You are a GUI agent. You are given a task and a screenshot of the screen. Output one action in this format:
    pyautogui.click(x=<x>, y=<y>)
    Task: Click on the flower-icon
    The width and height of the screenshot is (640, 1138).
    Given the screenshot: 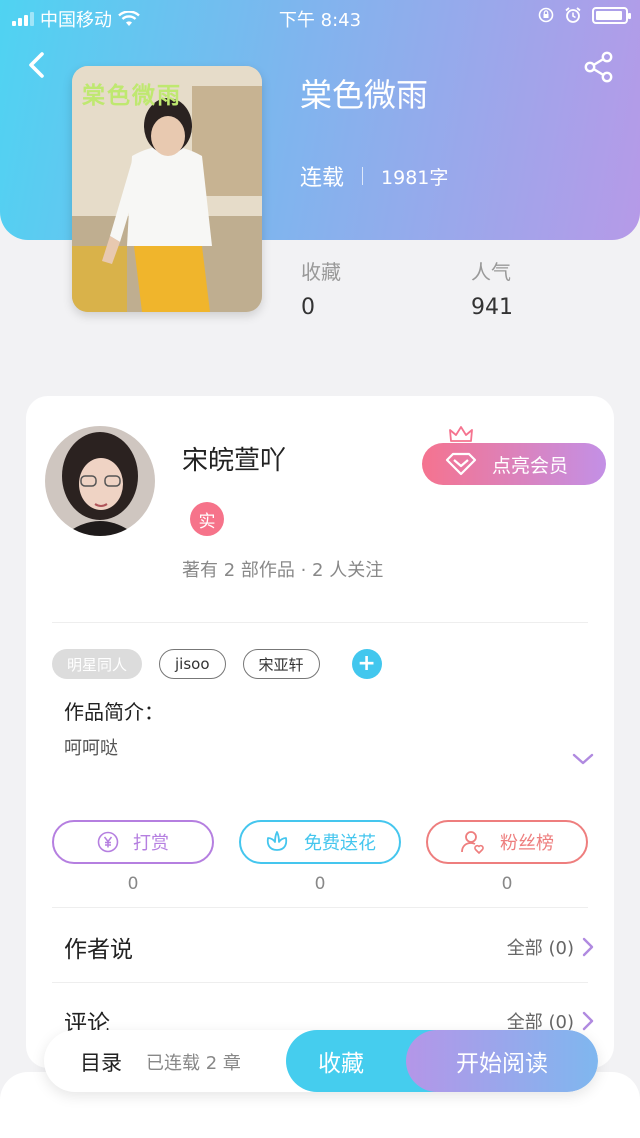 What is the action you would take?
    pyautogui.click(x=277, y=841)
    